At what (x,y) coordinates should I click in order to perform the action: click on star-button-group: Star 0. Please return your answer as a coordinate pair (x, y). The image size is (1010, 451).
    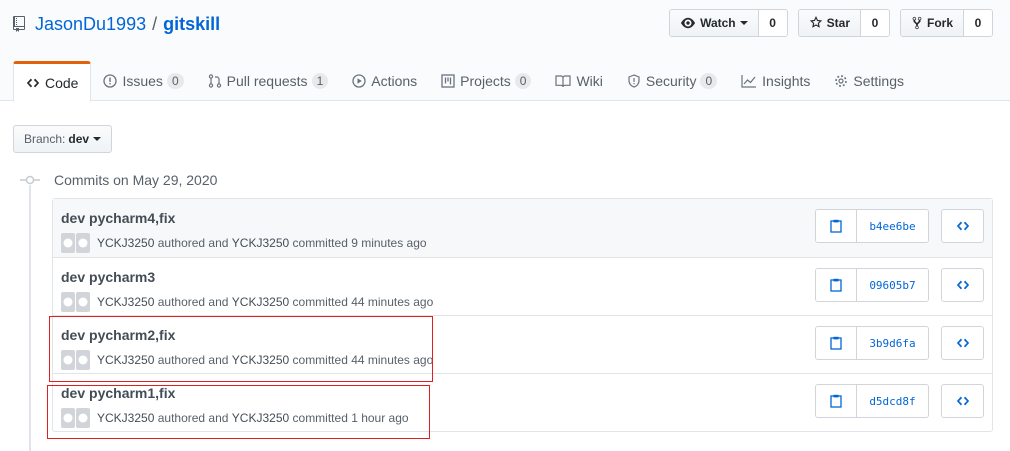
    Looking at the image, I should click on (843, 23).